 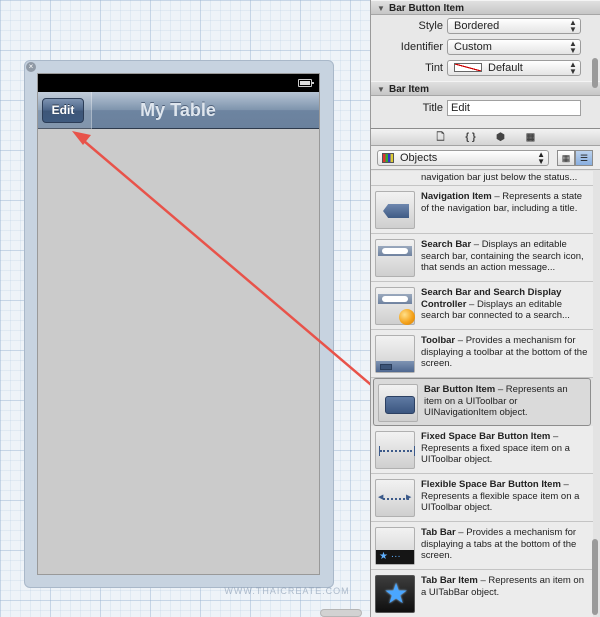 I want to click on tint-row: Tint Default ▲ ▼, so click(x=485, y=68).